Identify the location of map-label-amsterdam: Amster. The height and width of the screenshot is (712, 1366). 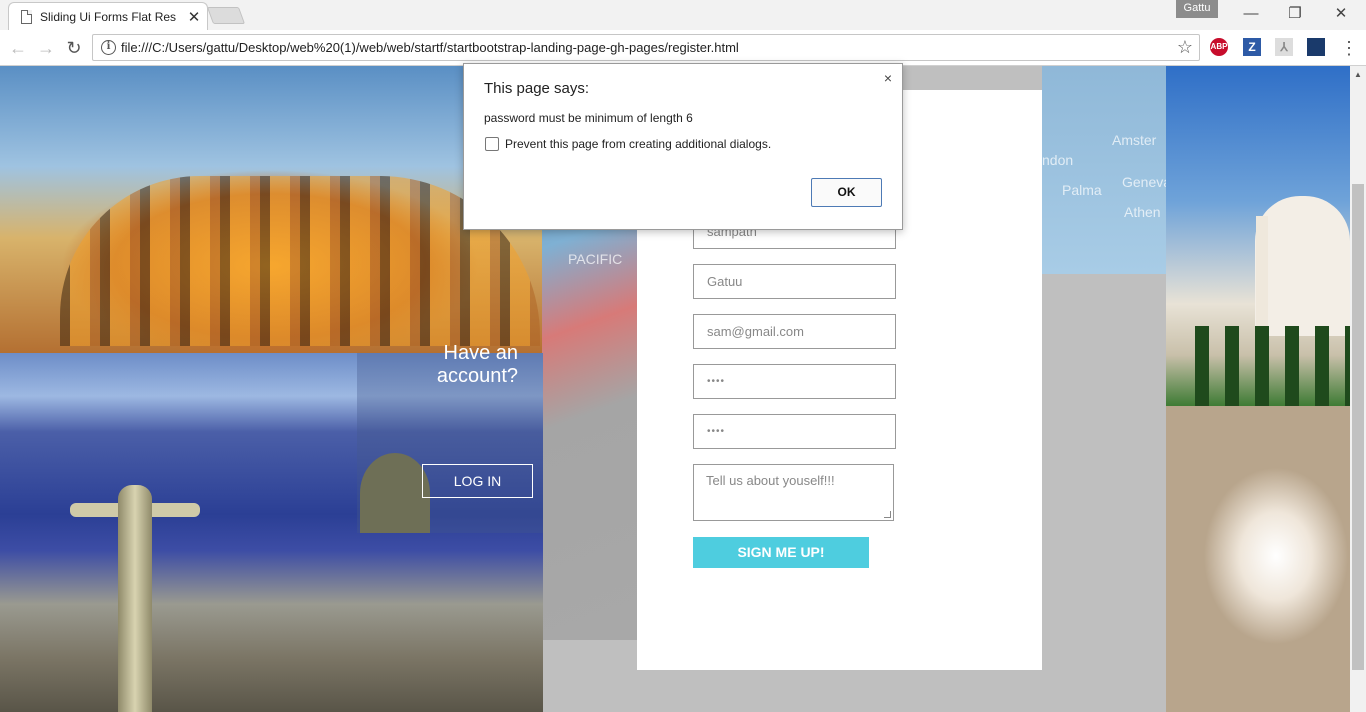
(1134, 140).